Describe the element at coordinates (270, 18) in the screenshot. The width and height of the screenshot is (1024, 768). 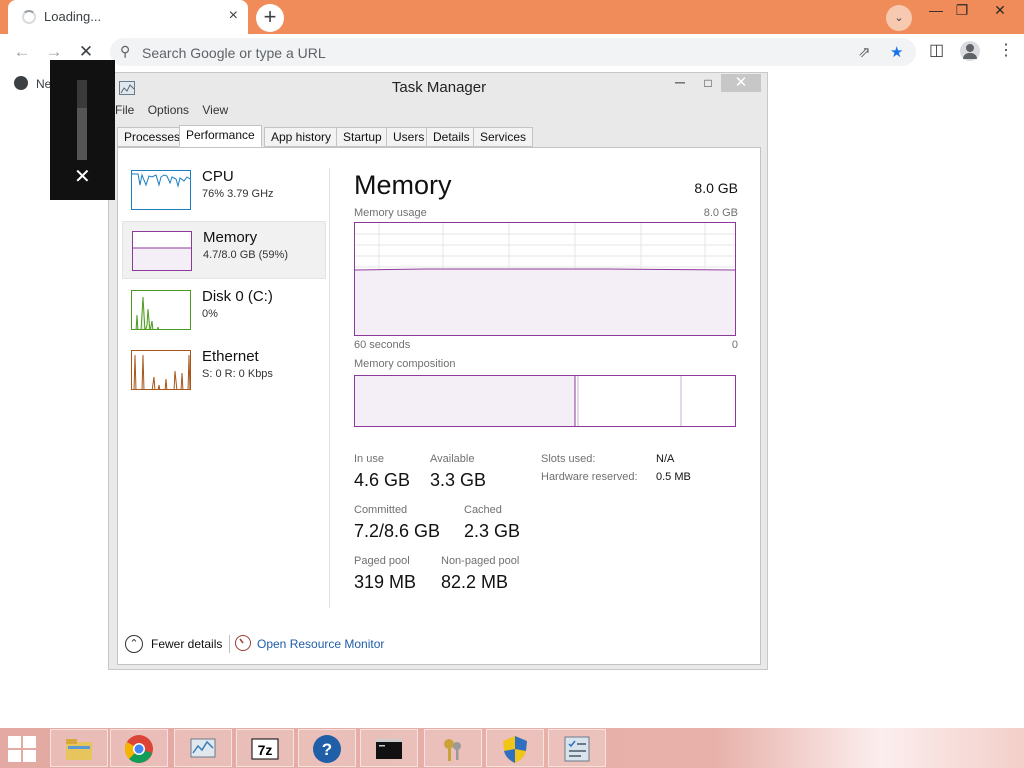
I see `new-tab-button: +` at that location.